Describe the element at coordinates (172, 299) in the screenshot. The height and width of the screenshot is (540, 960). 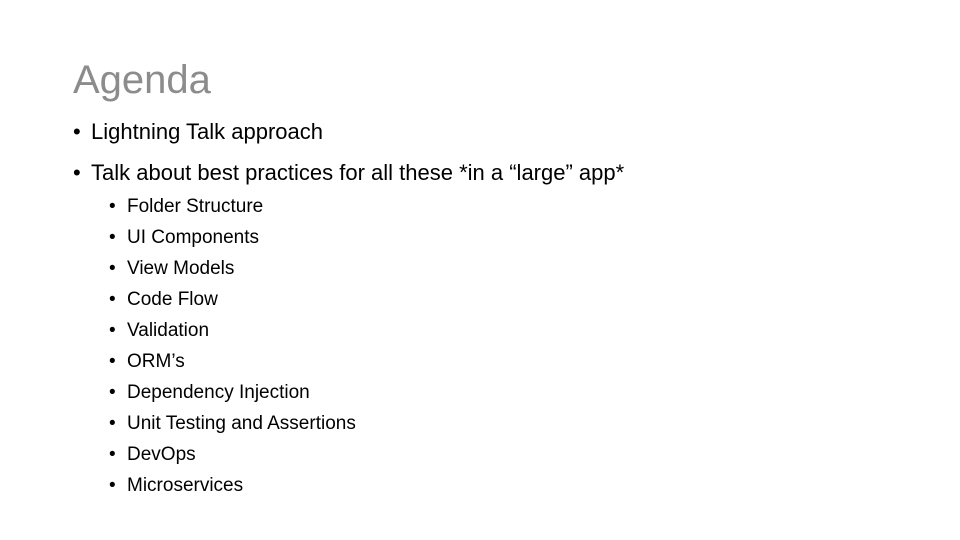
I see `sub-bullet-text: Code Flow` at that location.